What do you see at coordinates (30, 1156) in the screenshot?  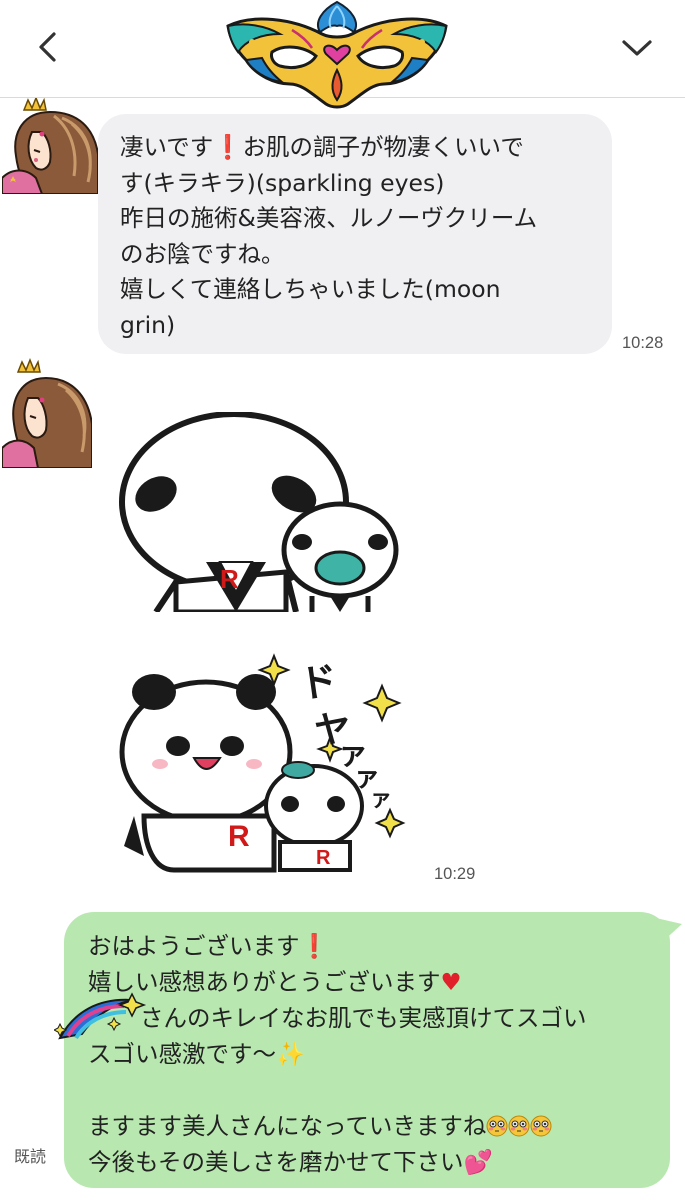 I see `read-receipt: 既読` at bounding box center [30, 1156].